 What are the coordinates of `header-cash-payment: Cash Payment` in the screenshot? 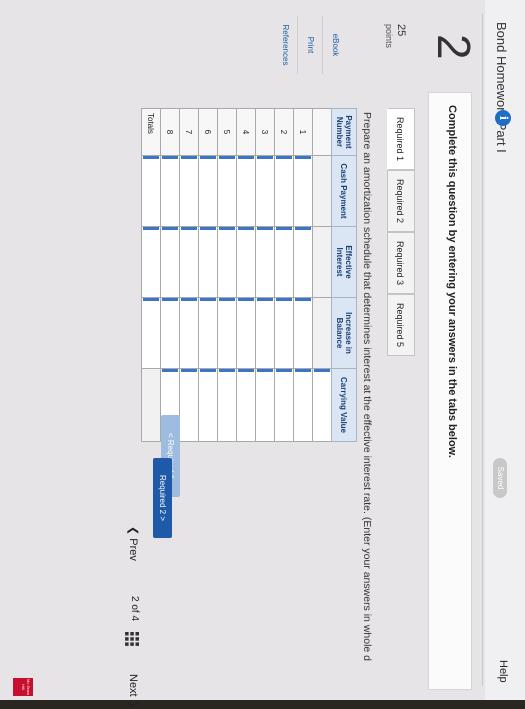 It's located at (344, 191).